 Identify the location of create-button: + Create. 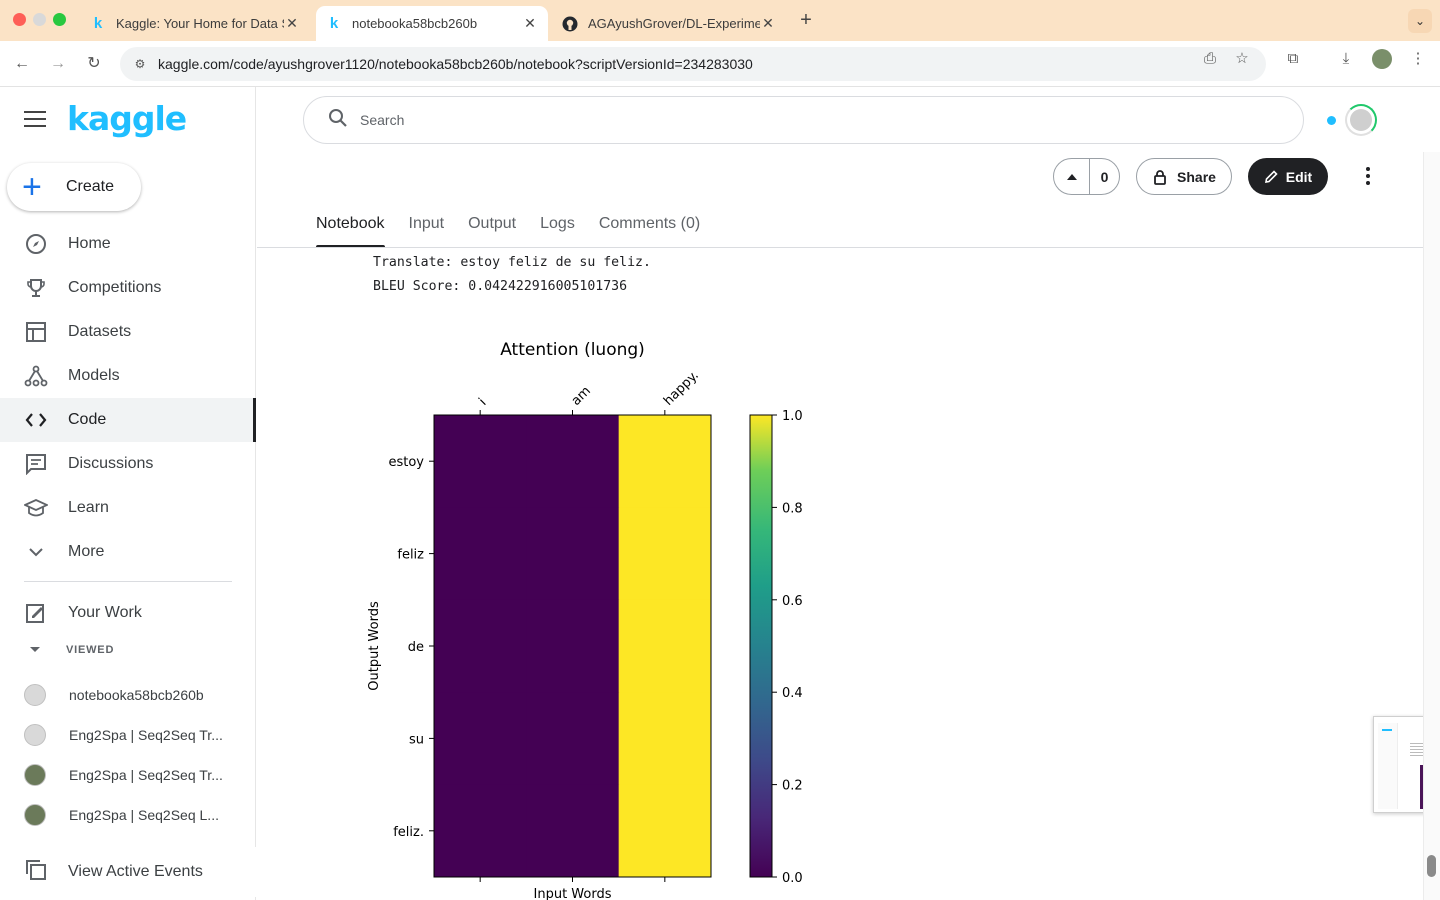
(74, 187).